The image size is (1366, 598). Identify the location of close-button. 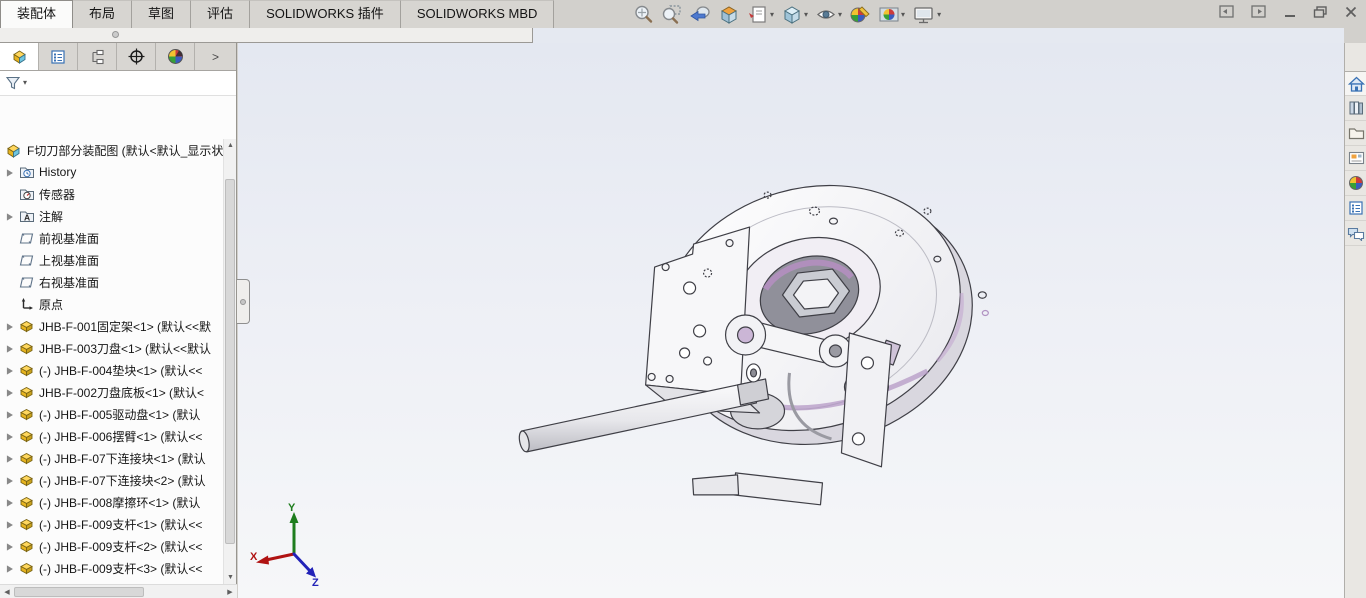
(1351, 12).